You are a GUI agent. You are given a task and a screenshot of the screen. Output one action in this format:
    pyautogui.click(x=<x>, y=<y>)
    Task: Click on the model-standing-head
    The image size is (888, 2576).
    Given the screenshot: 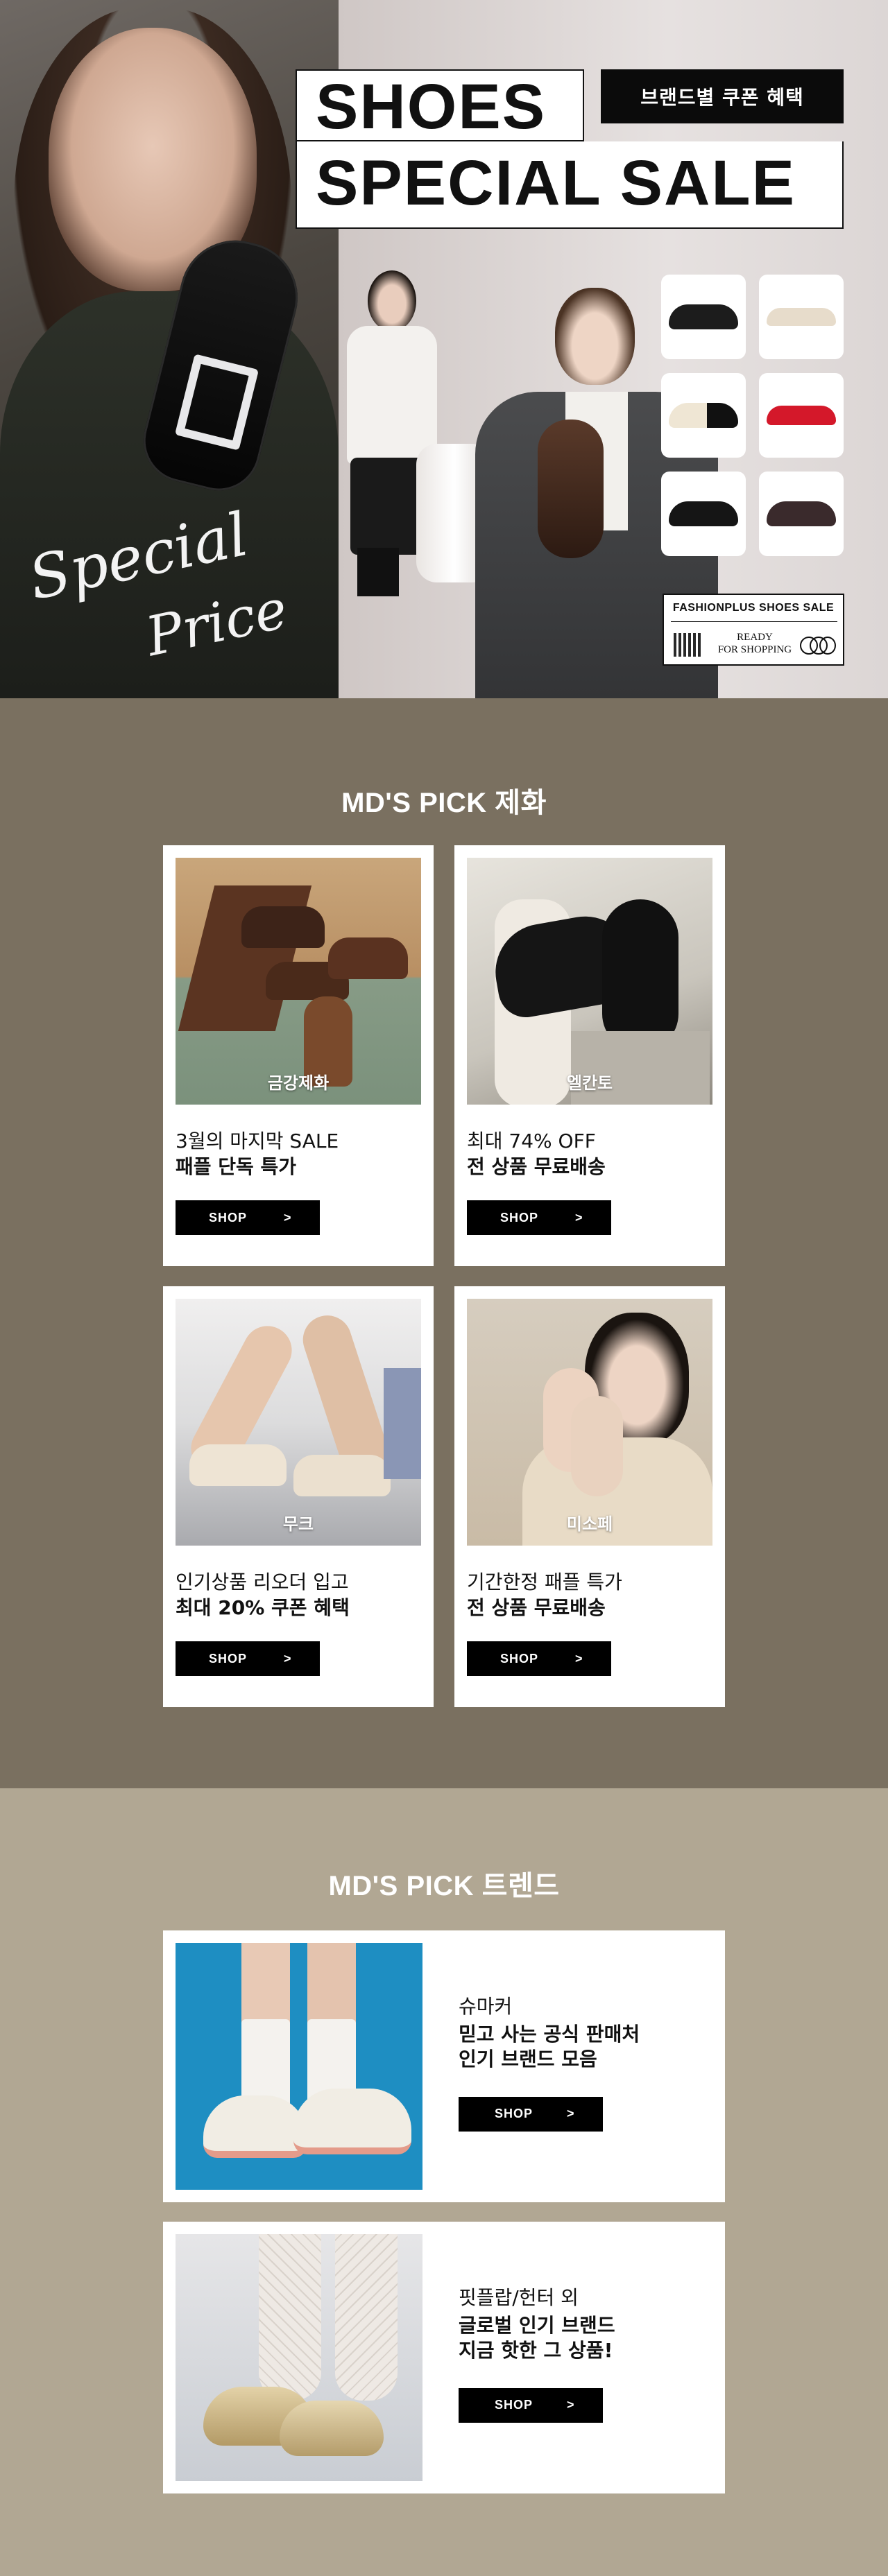 What is the action you would take?
    pyautogui.click(x=595, y=336)
    